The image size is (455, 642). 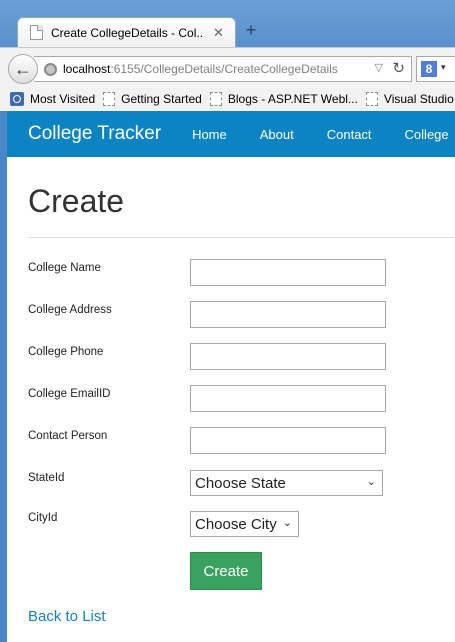 What do you see at coordinates (277, 134) in the screenshot?
I see `nav-about: About` at bounding box center [277, 134].